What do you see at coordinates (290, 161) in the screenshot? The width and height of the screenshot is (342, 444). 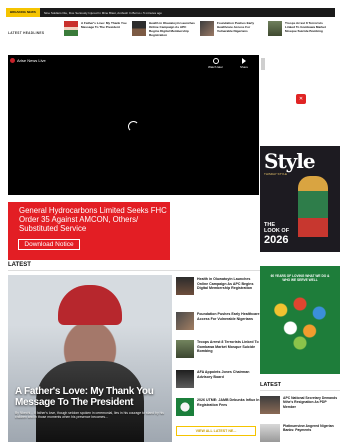 I see `magazine-title: Style` at bounding box center [290, 161].